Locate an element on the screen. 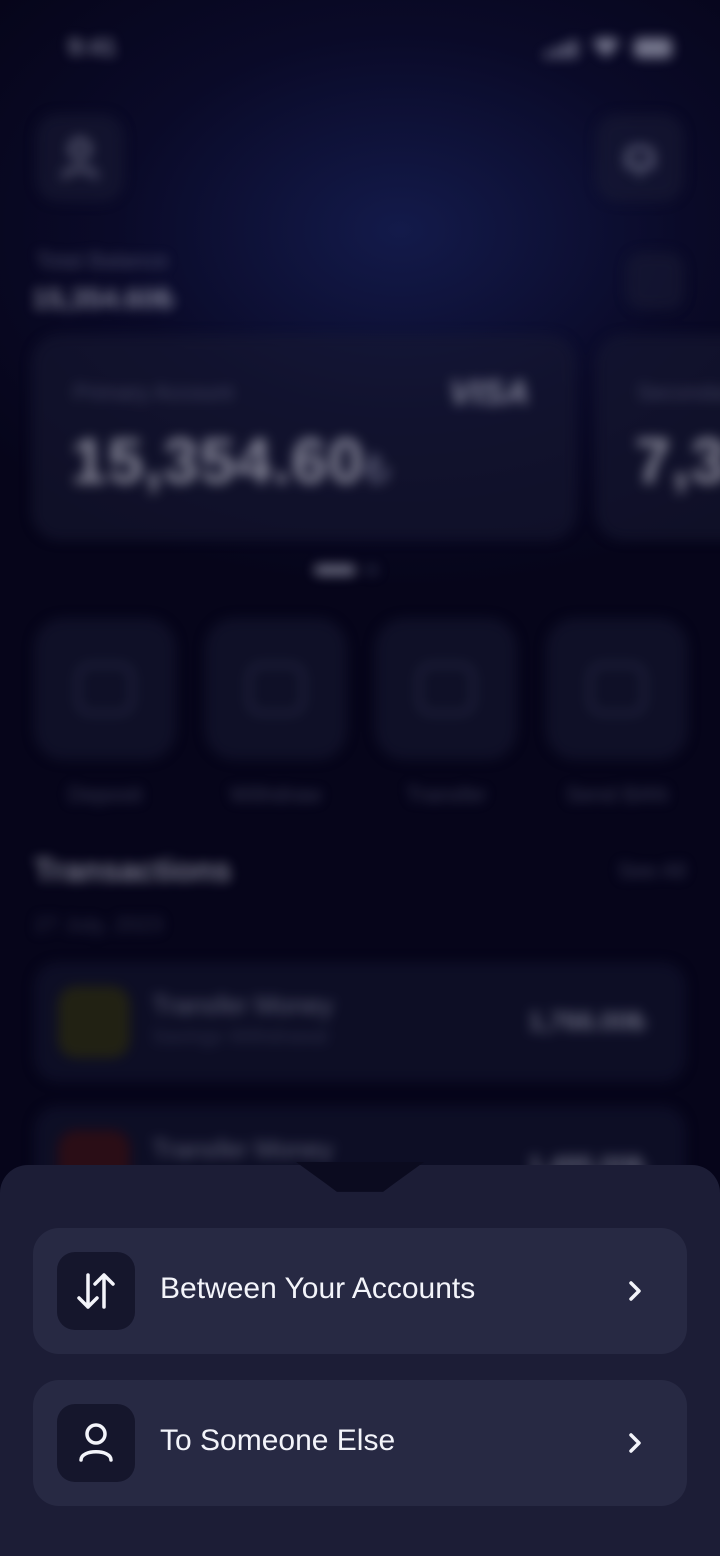 This screenshot has width=720, height=1556. option-label: Between Your Accounts is located at coordinates (318, 1288).